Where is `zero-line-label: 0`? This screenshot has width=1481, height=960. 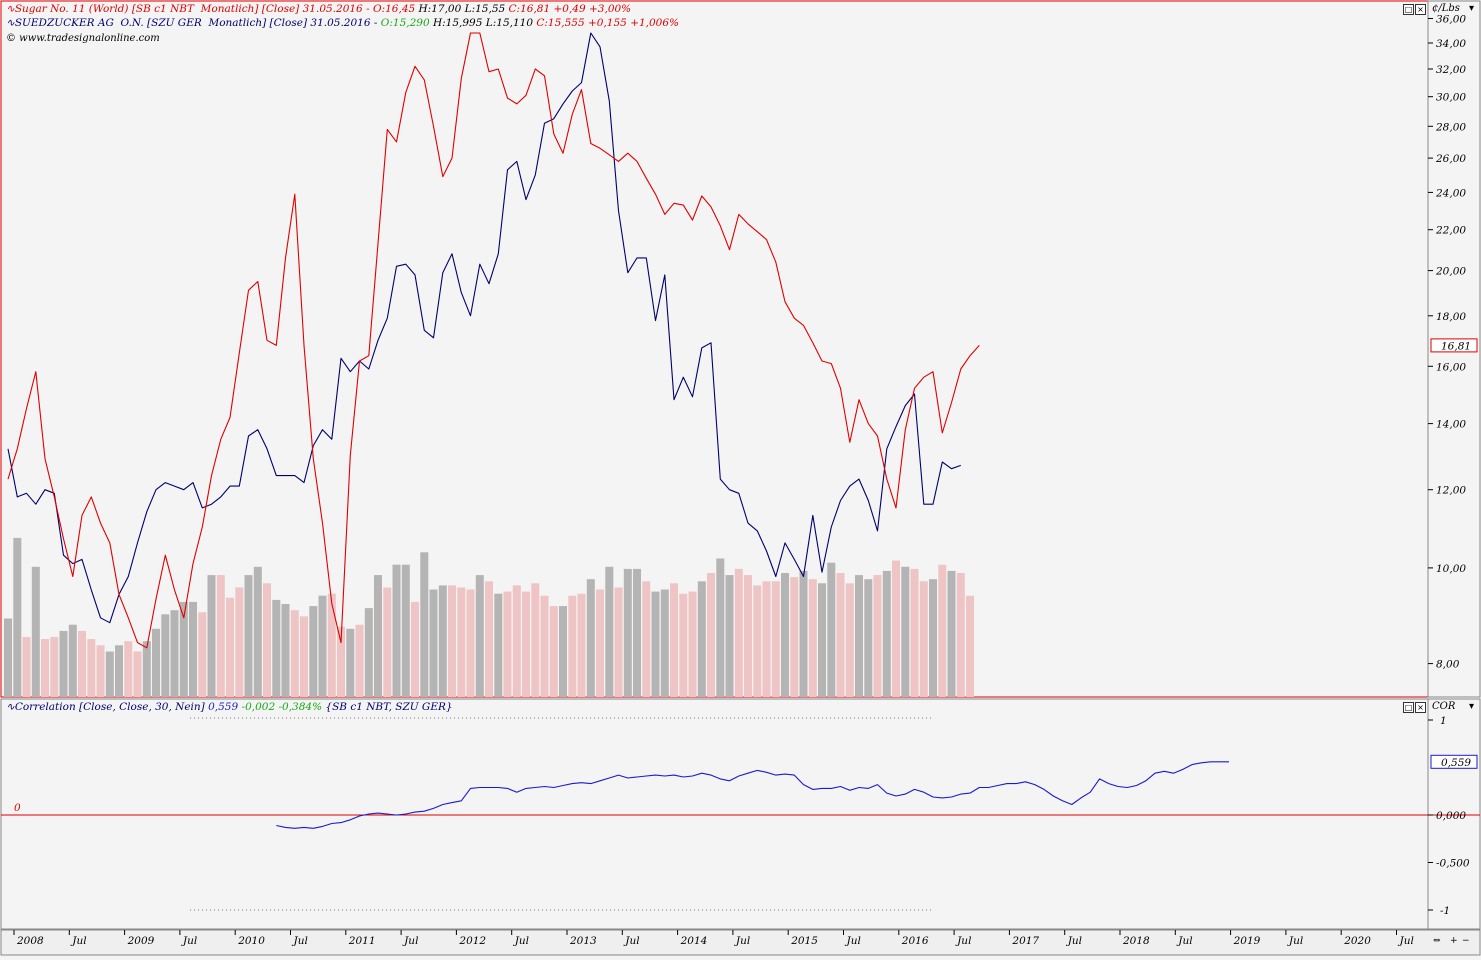 zero-line-label: 0 is located at coordinates (17, 808).